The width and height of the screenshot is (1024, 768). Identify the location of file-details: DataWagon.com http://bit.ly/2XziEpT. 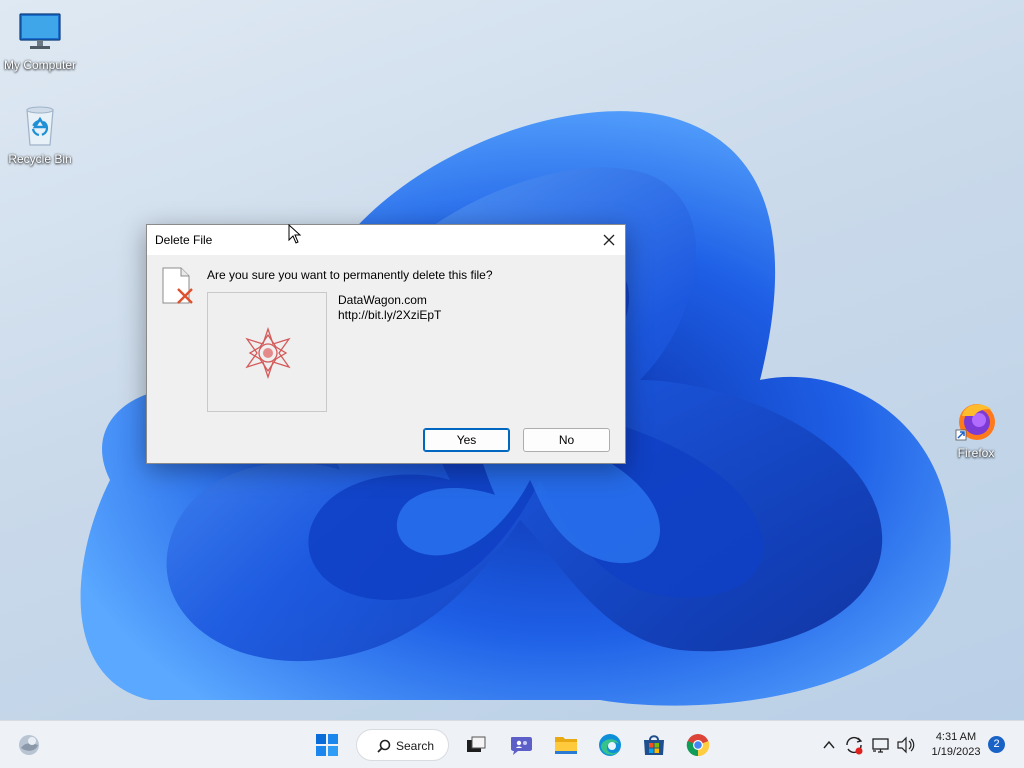
(389, 308).